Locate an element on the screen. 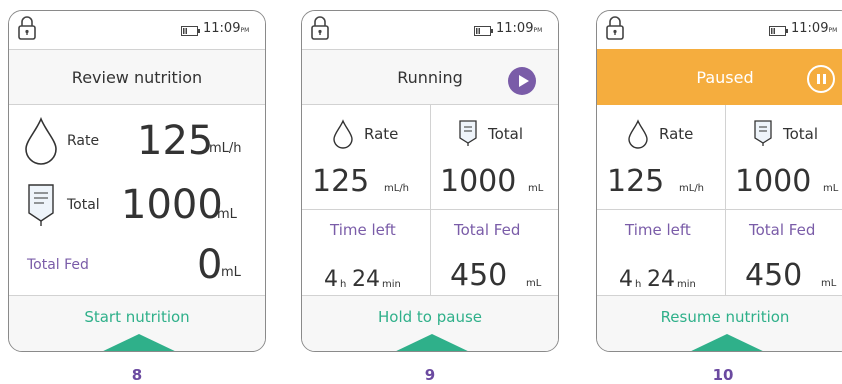  hold-to-pause-button: Hold to pause is located at coordinates (430, 323).